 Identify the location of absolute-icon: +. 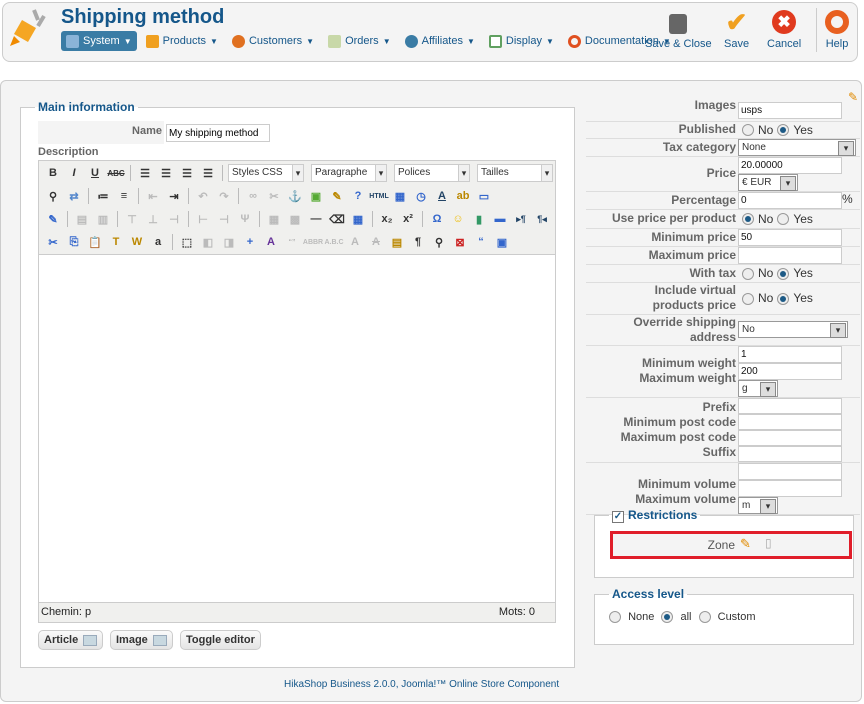
(250, 242).